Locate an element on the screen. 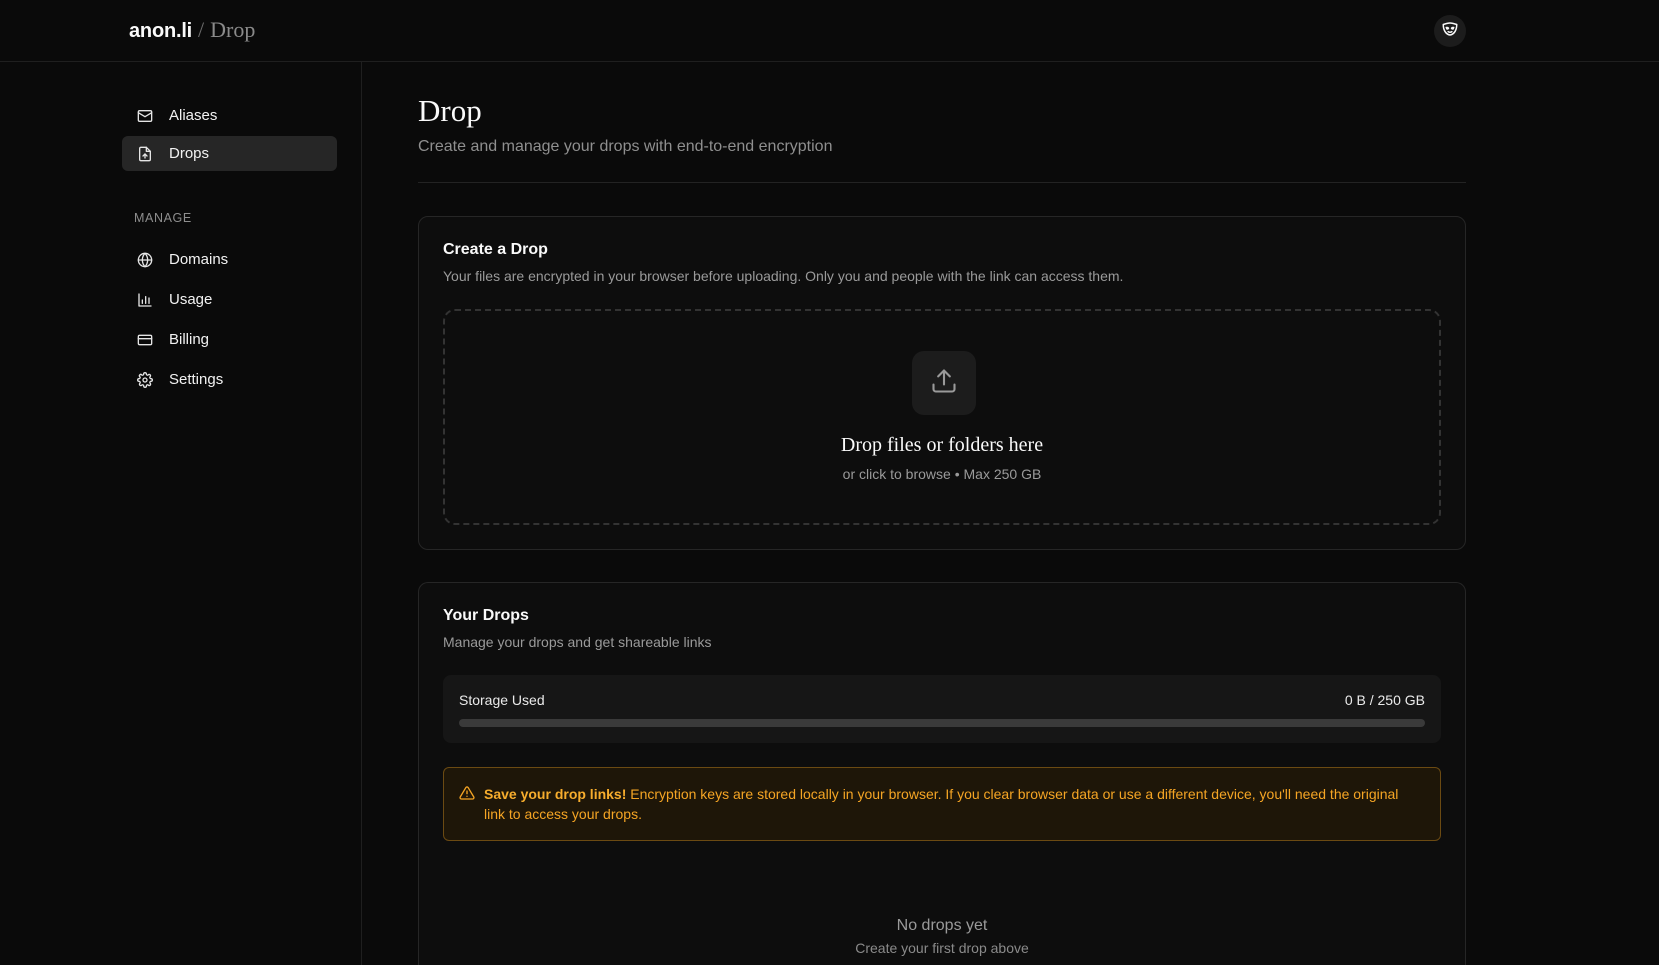 This screenshot has width=1659, height=965. sidebar-item-label: Settings is located at coordinates (196, 379).